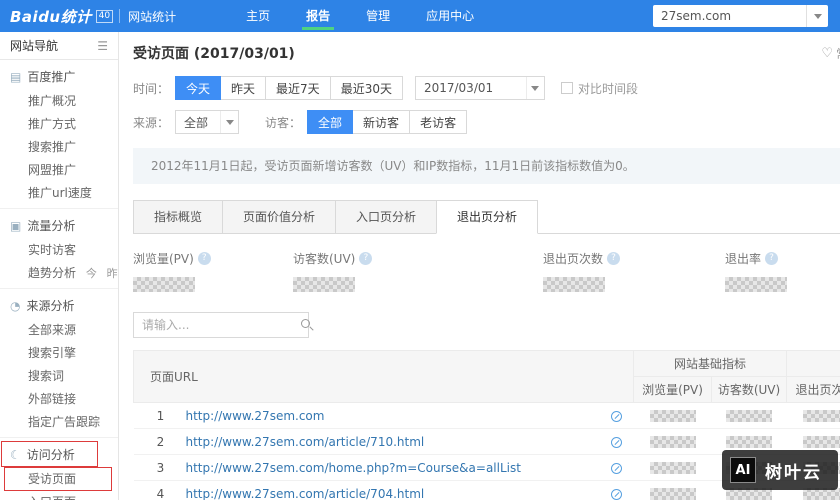 This screenshot has width=840, height=500. I want to click on column-header-exit-count: 退出页次数, so click(813, 389).